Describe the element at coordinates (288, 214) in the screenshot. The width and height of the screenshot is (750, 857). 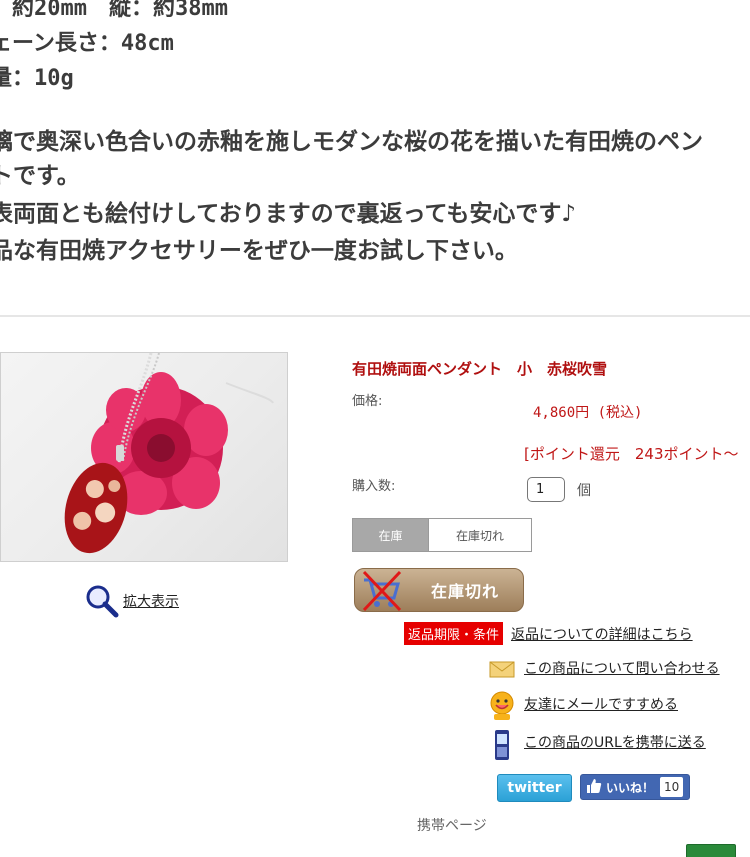
I see `desc-text-line-3: 表両面とも絵付けしておりますので裏返っても安心です♪` at that location.